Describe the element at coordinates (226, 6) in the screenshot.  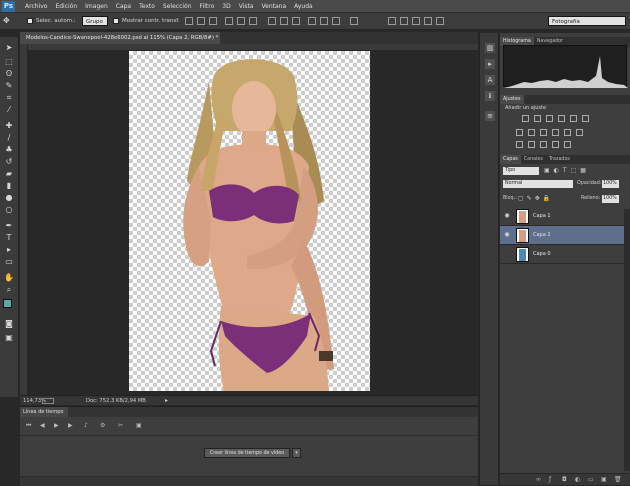
I see `menu-3d: 3D` at that location.